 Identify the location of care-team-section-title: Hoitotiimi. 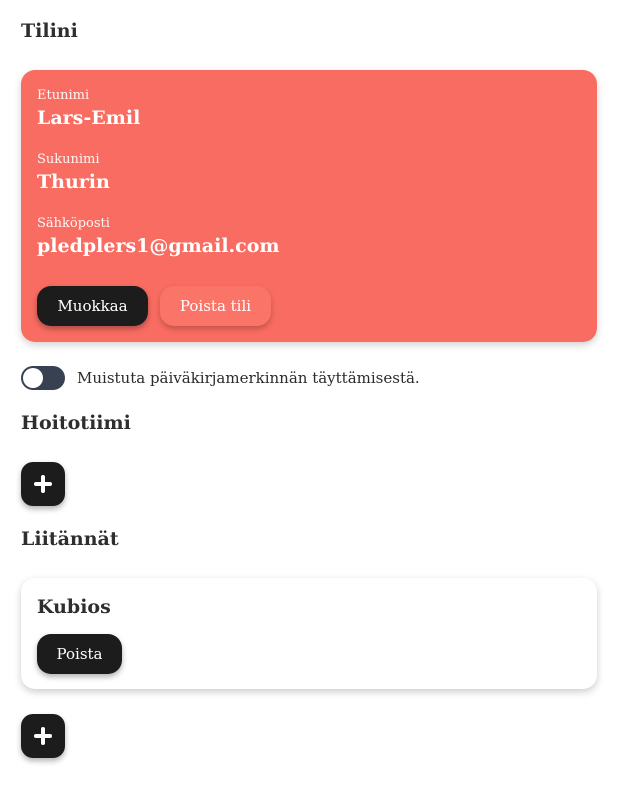
(76, 423).